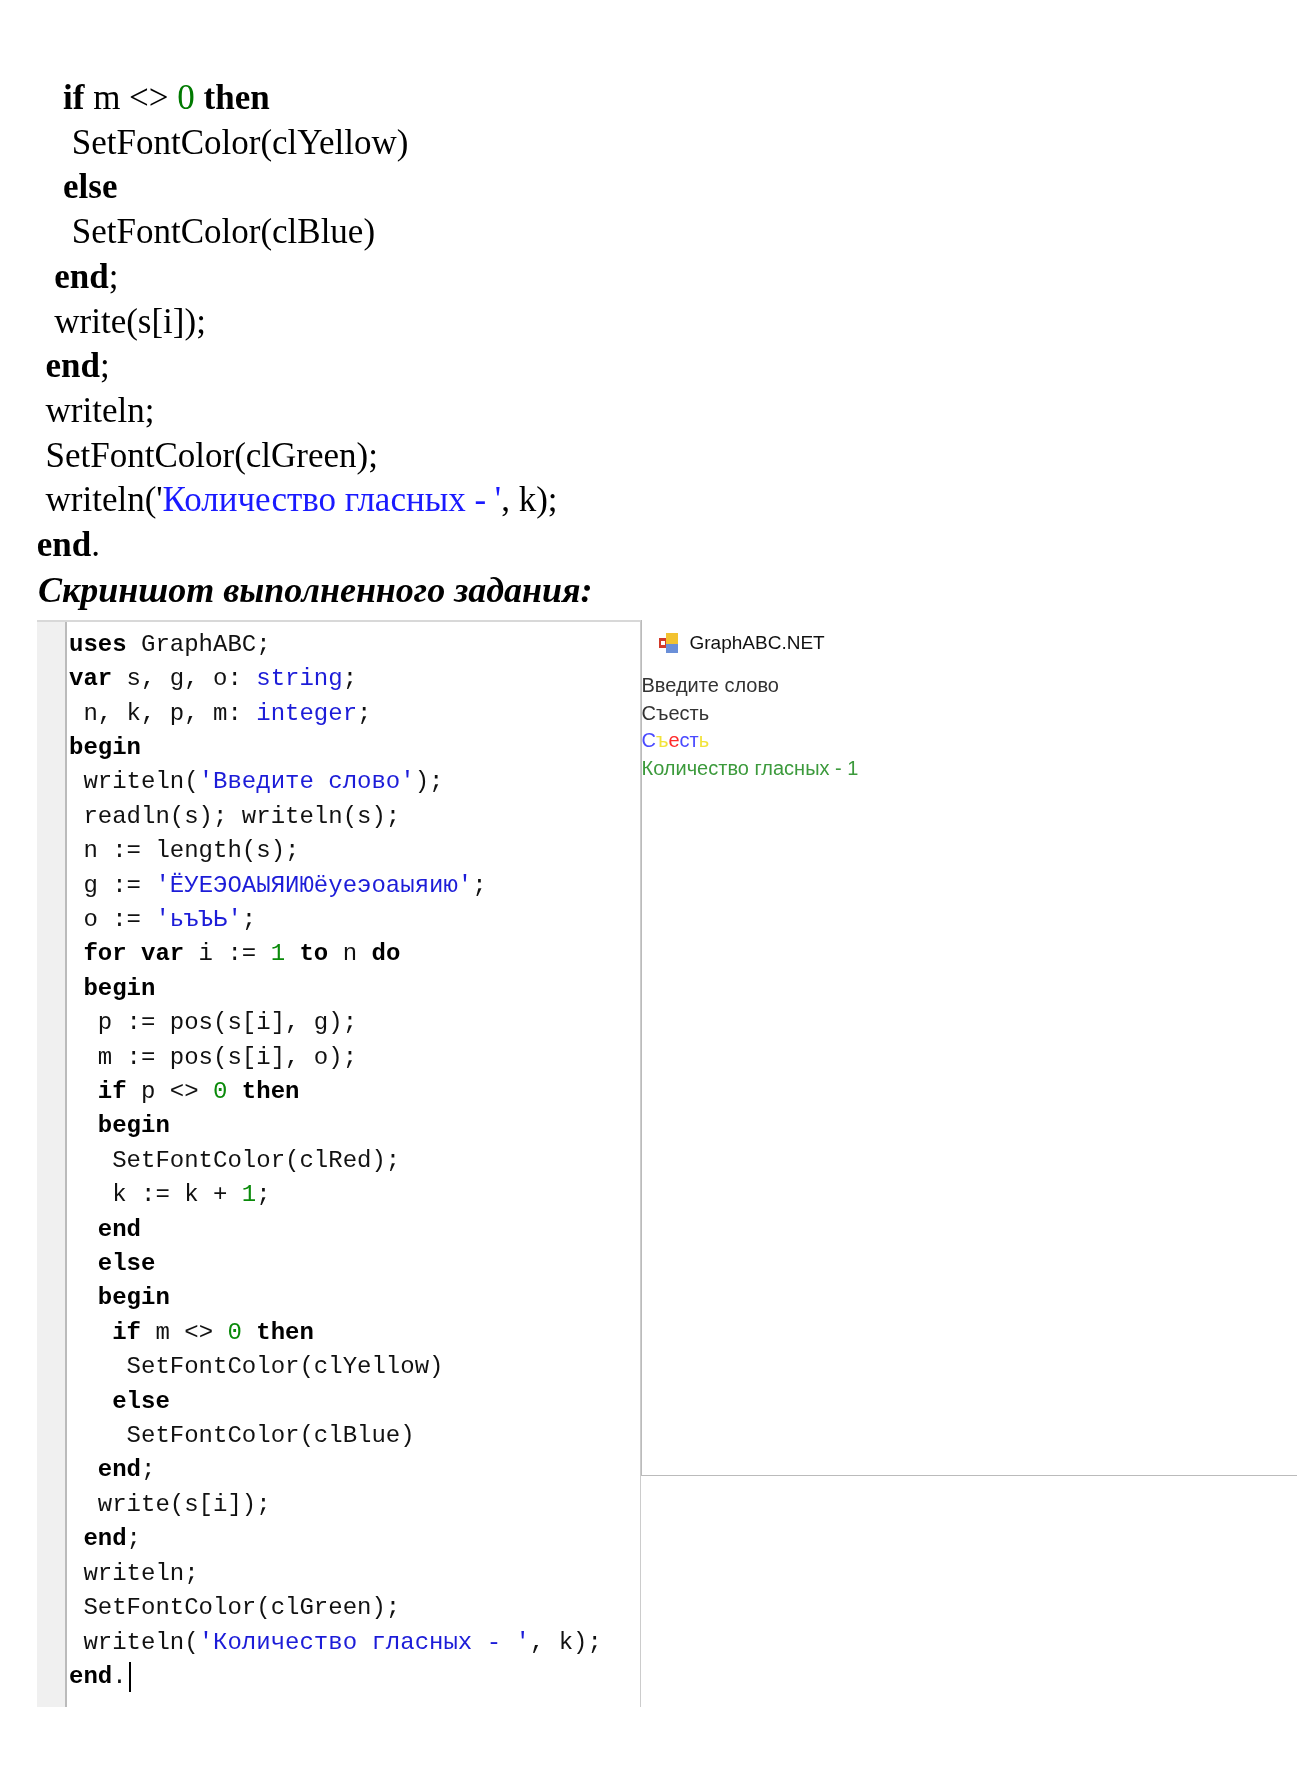 Image resolution: width=1297 pixels, height=1765 pixels. What do you see at coordinates (315, 590) in the screenshot?
I see `section-heading: Скриншот выполненного задания:` at bounding box center [315, 590].